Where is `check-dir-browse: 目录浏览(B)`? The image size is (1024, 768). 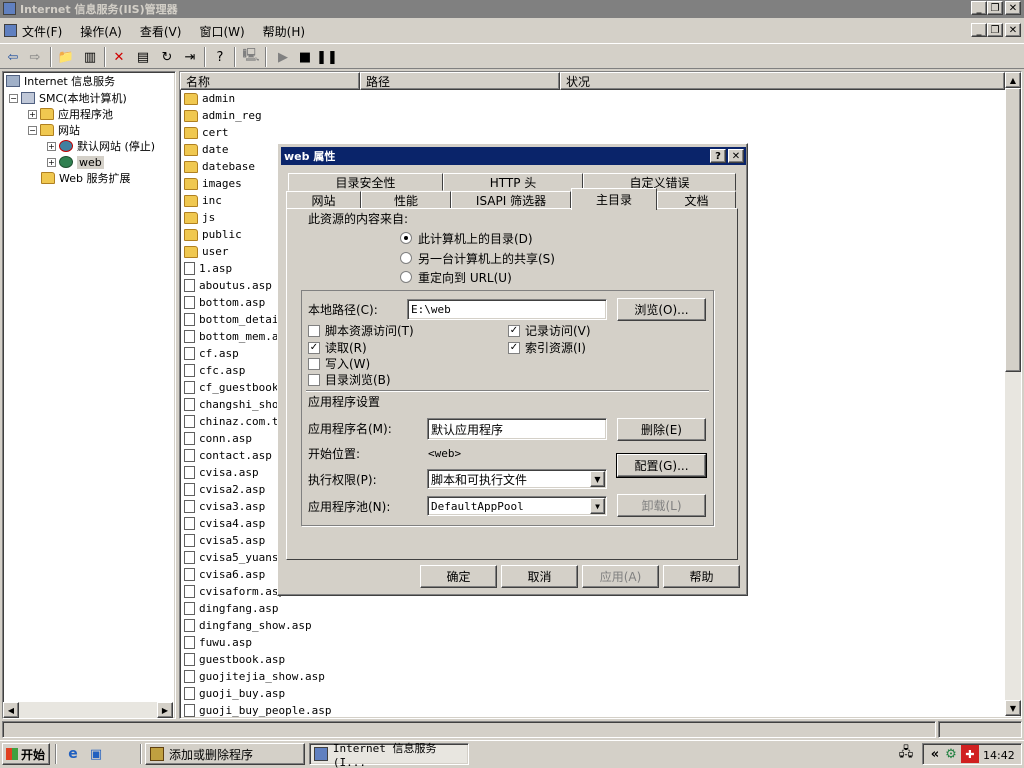 check-dir-browse: 目录浏览(B) is located at coordinates (349, 379).